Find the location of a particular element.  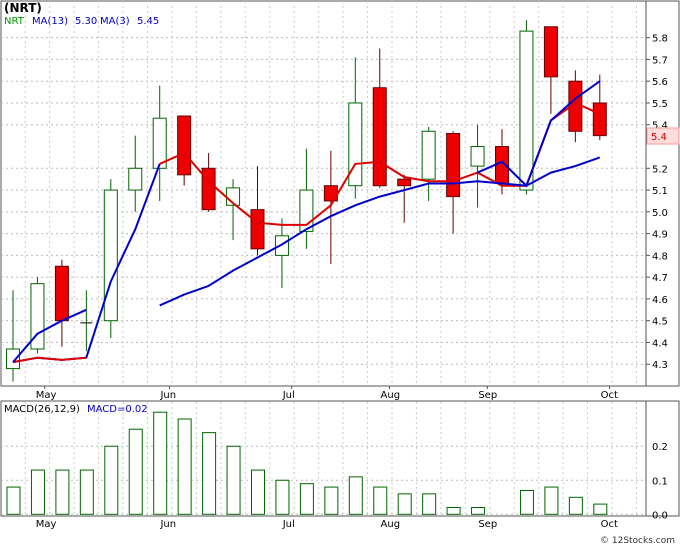

price-tick-label: 4.3 is located at coordinates (660, 365).